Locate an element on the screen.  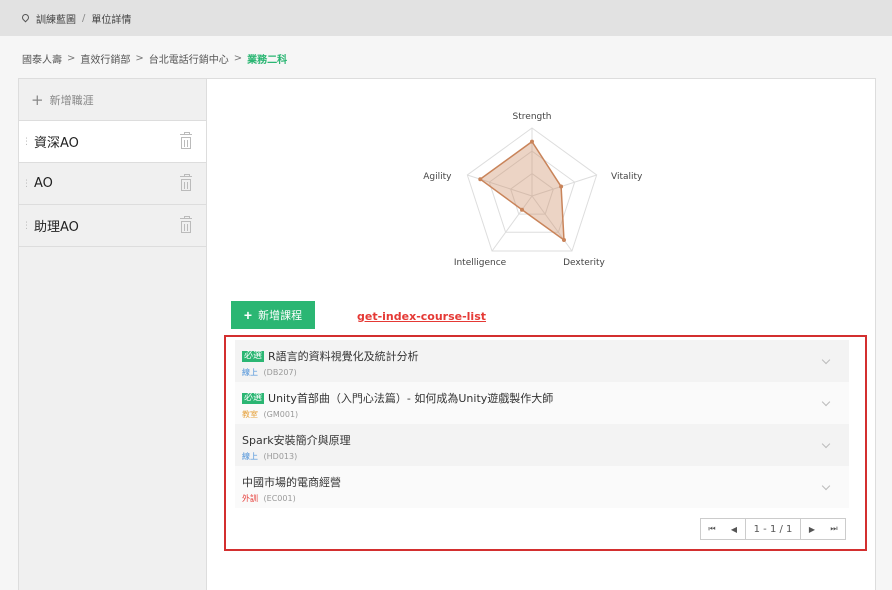
add-course-button: + 新增課程 is located at coordinates (273, 315).